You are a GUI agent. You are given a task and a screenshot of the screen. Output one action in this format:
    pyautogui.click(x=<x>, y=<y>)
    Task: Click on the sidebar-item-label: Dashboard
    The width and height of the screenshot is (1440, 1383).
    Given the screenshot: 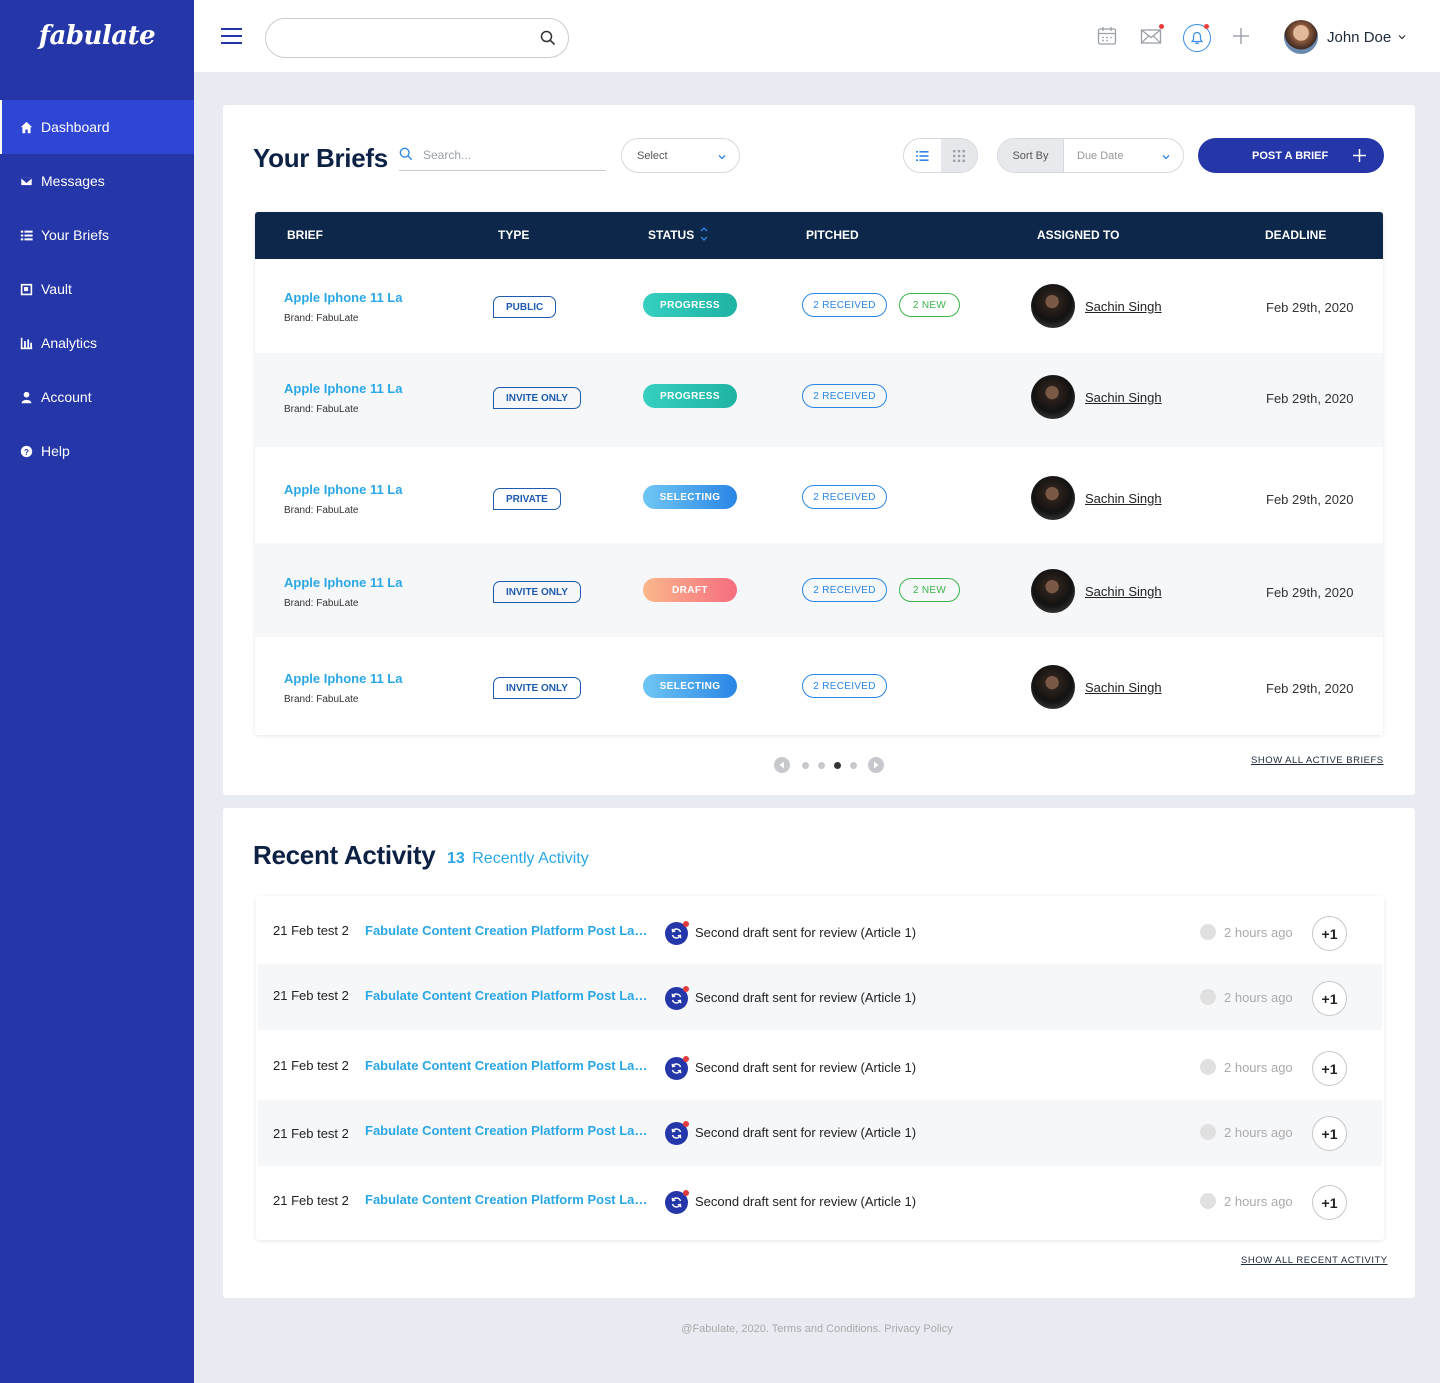 What is the action you would take?
    pyautogui.click(x=75, y=127)
    